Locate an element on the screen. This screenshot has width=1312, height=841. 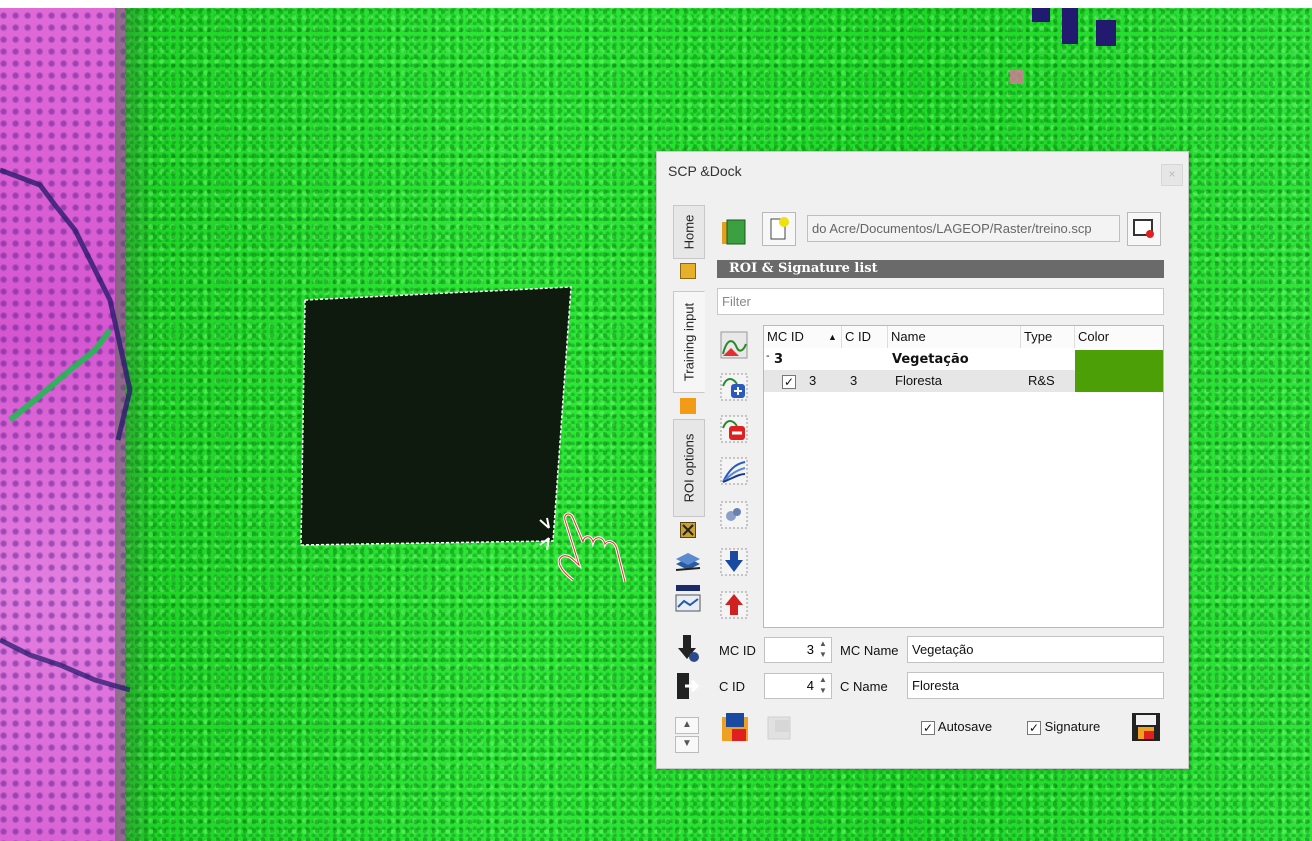
col-name: Name is located at coordinates (954, 337).